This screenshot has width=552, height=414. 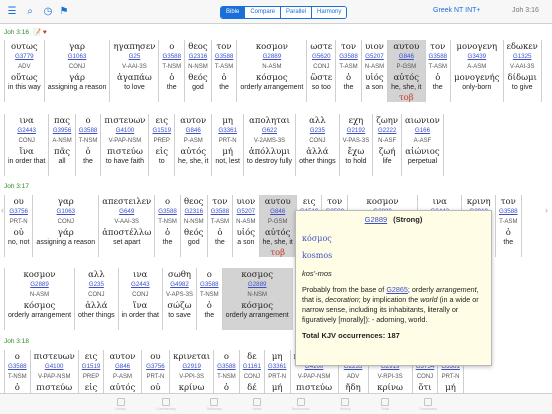 I want to click on word-cell: θεος G2316 N-NSM θεός god, so click(x=198, y=71).